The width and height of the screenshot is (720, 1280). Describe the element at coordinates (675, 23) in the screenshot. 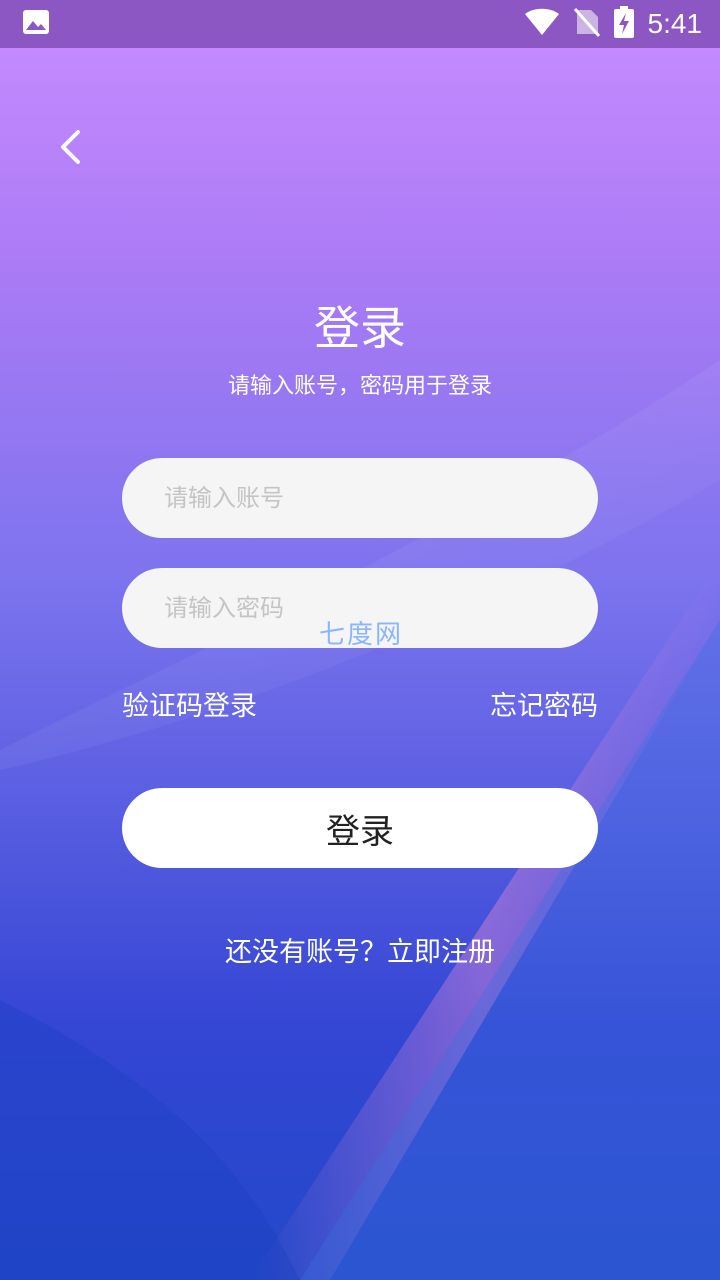

I see `status-time: 5:41` at that location.